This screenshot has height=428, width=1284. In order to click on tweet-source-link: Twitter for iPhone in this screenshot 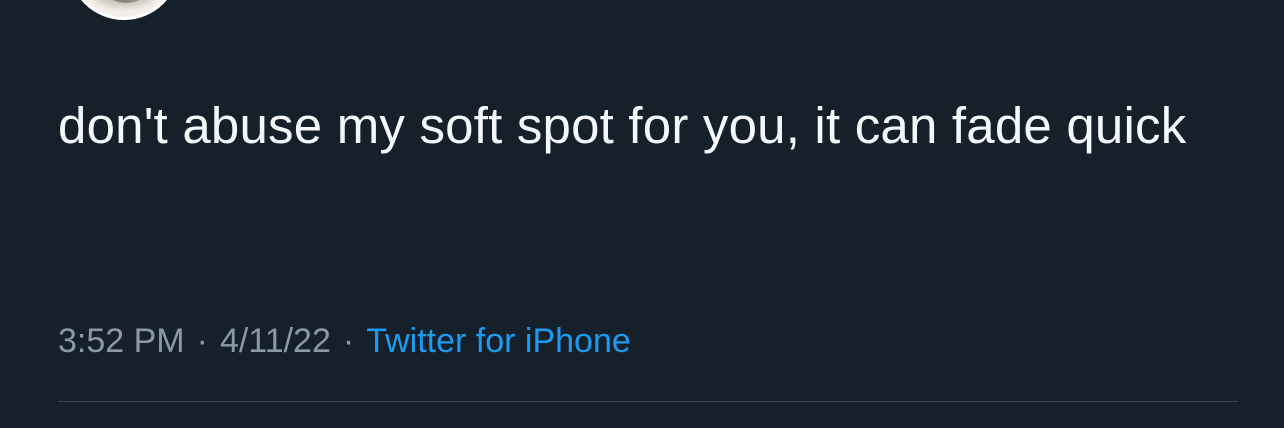, I will do `click(498, 341)`.